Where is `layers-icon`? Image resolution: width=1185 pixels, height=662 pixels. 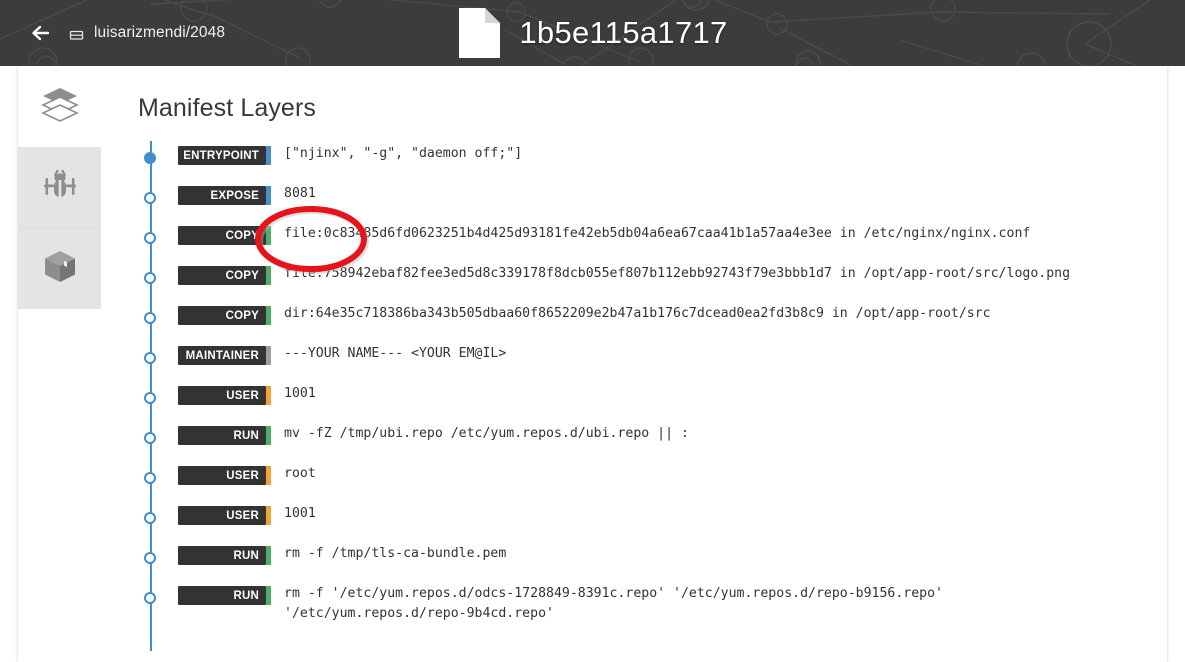
layers-icon is located at coordinates (60, 106).